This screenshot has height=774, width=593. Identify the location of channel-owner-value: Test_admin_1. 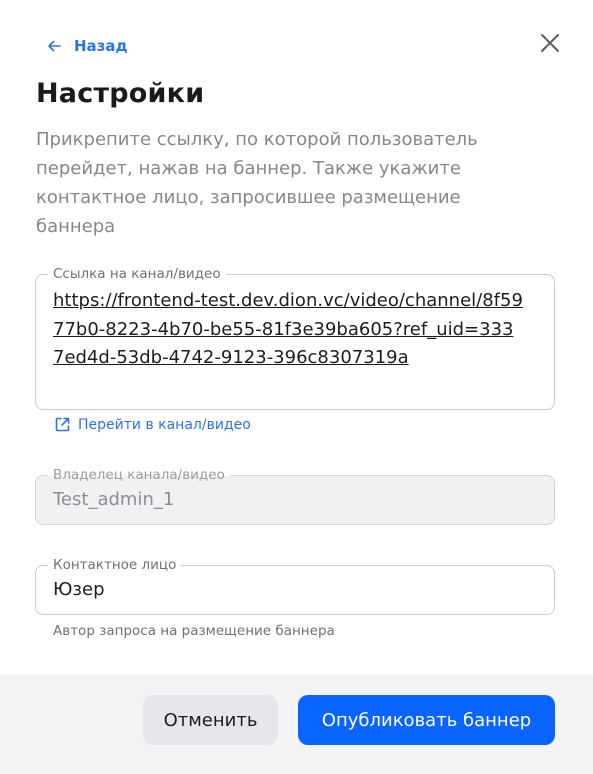
(114, 499).